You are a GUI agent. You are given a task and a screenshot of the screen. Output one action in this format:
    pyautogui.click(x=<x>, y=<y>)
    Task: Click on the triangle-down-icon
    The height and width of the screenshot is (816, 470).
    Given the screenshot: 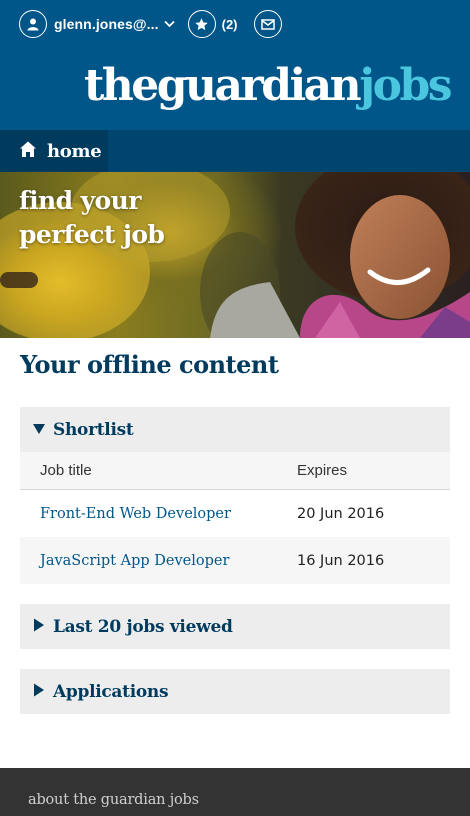 What is the action you would take?
    pyautogui.click(x=39, y=429)
    